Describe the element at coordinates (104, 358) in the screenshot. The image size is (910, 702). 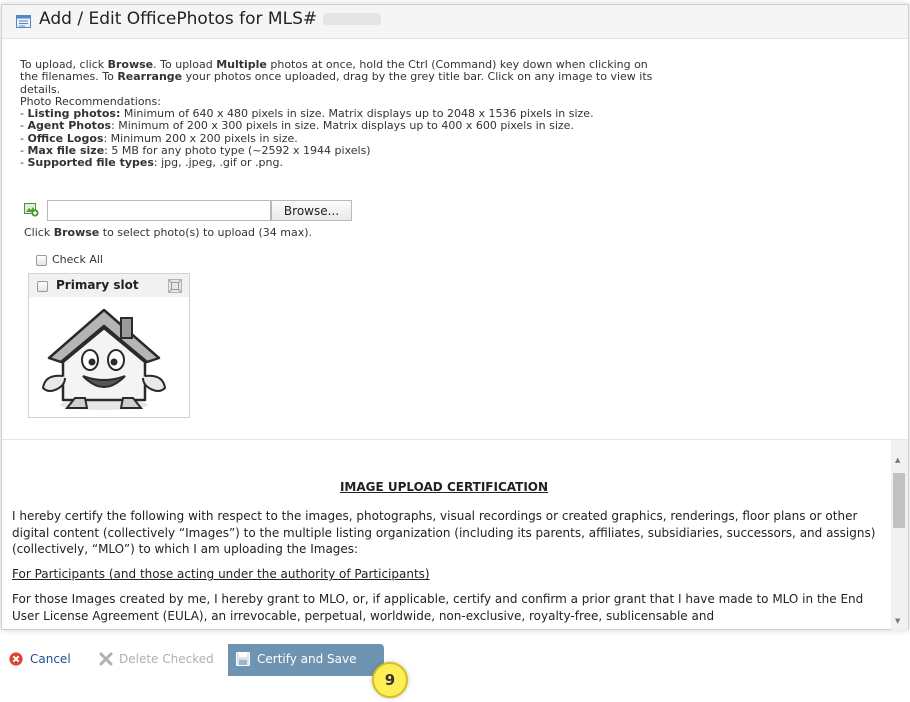
I see `house-mascot-image` at that location.